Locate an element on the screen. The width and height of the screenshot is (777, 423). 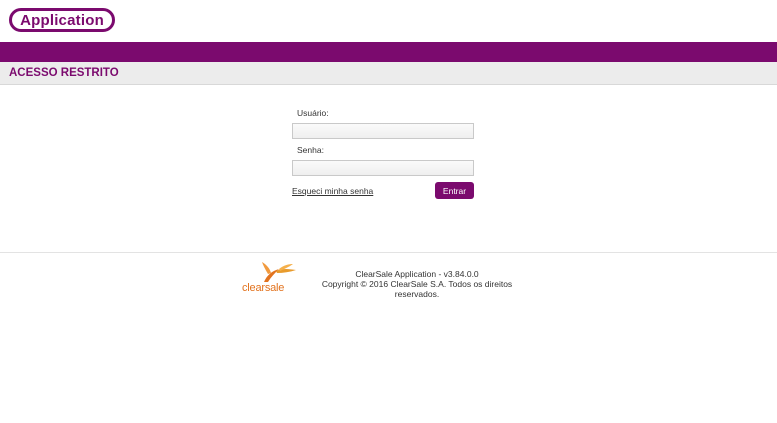
username-label: Usuário: is located at coordinates (313, 113).